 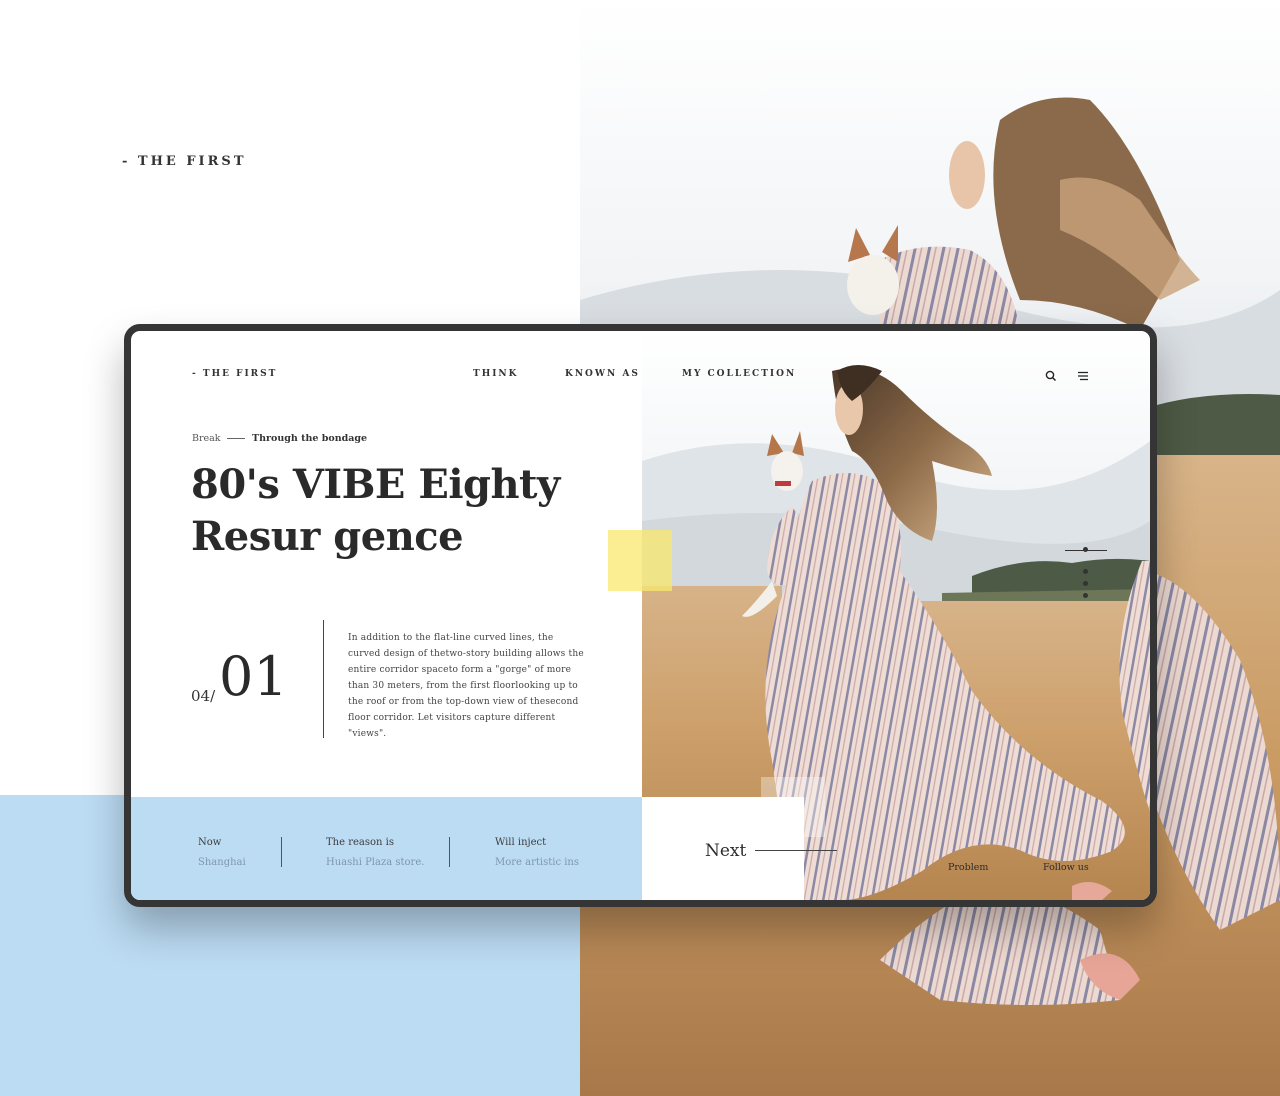 What do you see at coordinates (327, 536) in the screenshot?
I see `hero-title-line-2: Resur gence` at bounding box center [327, 536].